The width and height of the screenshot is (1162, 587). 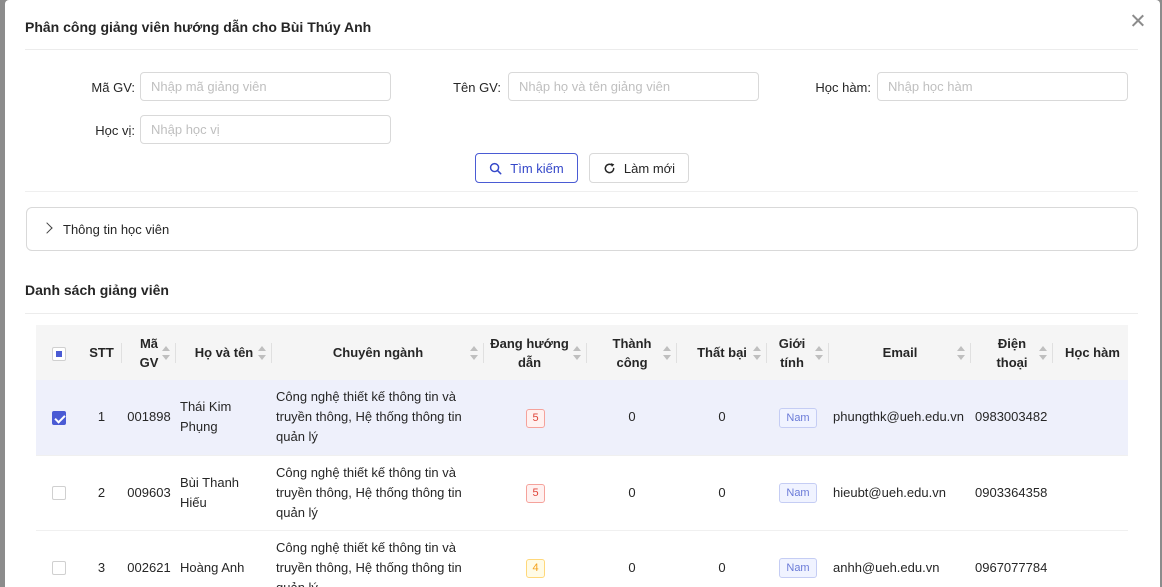 What do you see at coordinates (581, 313) in the screenshot?
I see `section-divider` at bounding box center [581, 313].